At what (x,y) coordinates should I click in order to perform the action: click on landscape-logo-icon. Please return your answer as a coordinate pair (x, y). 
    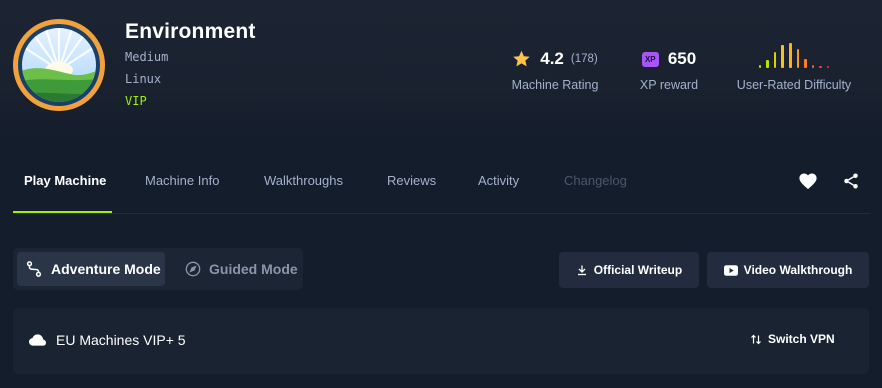
    Looking at the image, I should click on (59, 65).